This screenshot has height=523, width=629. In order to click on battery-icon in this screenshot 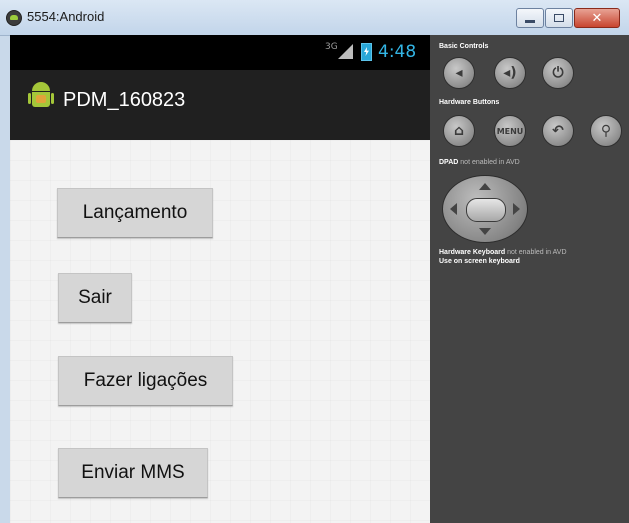, I will do `click(366, 52)`.